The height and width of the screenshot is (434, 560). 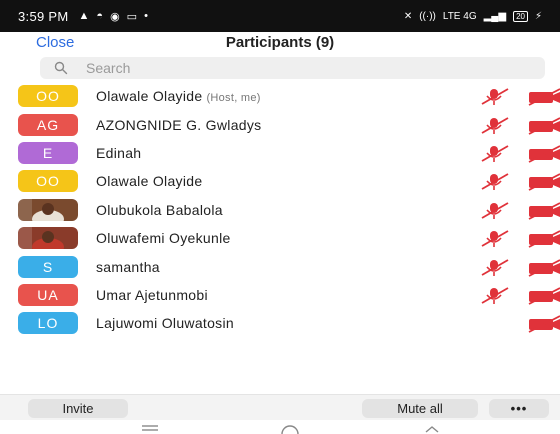 I want to click on network-label: LTE 4G, so click(x=459, y=16).